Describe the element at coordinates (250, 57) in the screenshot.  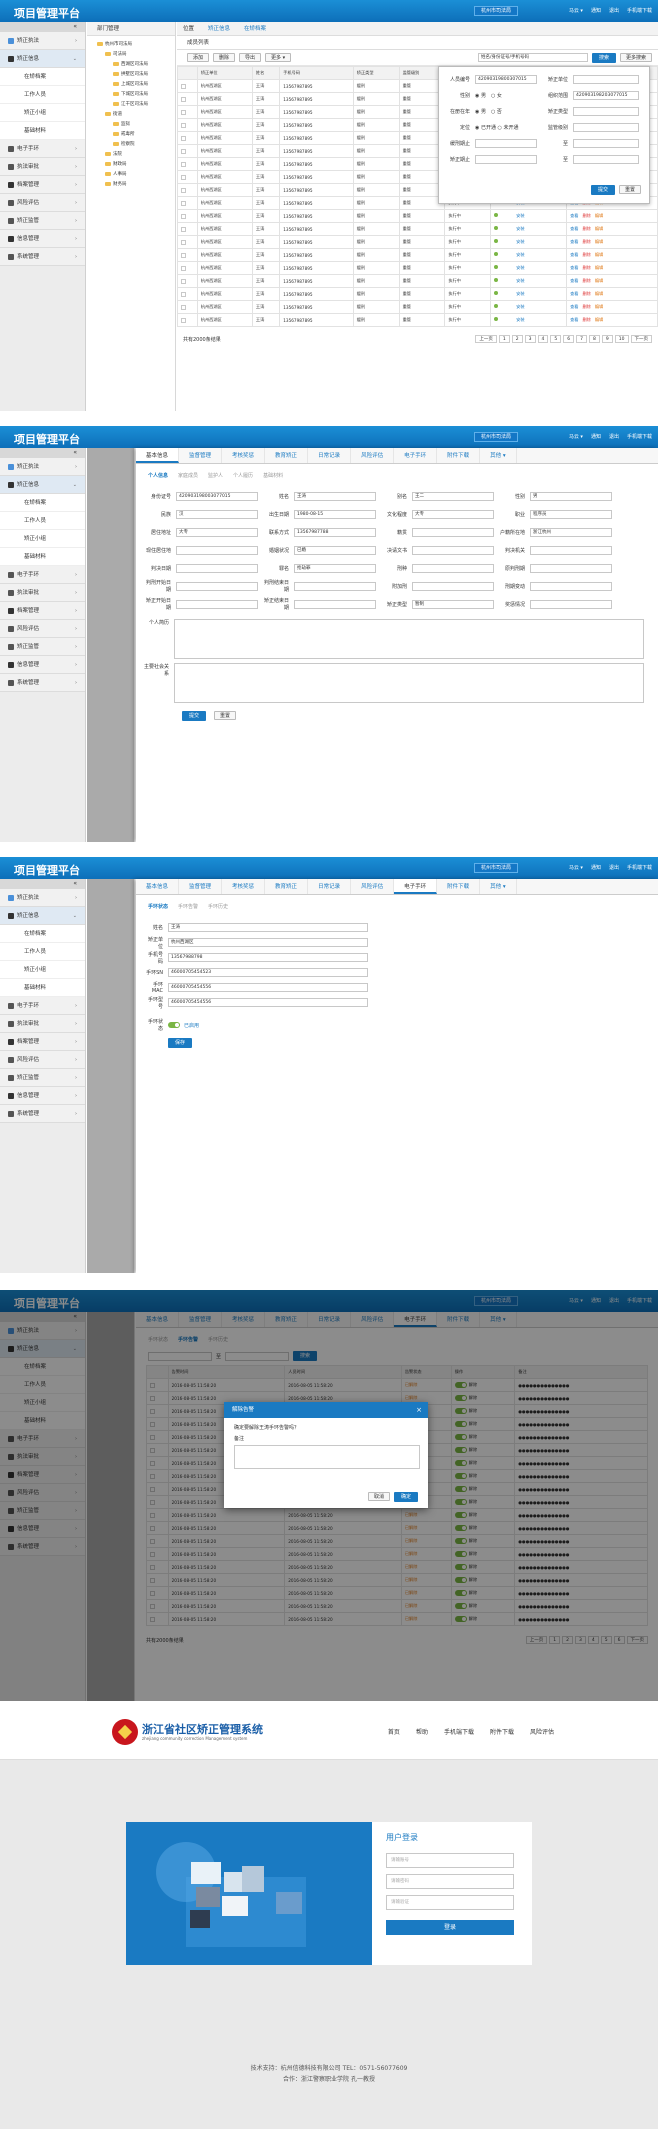
I see `export-button: 导出` at that location.